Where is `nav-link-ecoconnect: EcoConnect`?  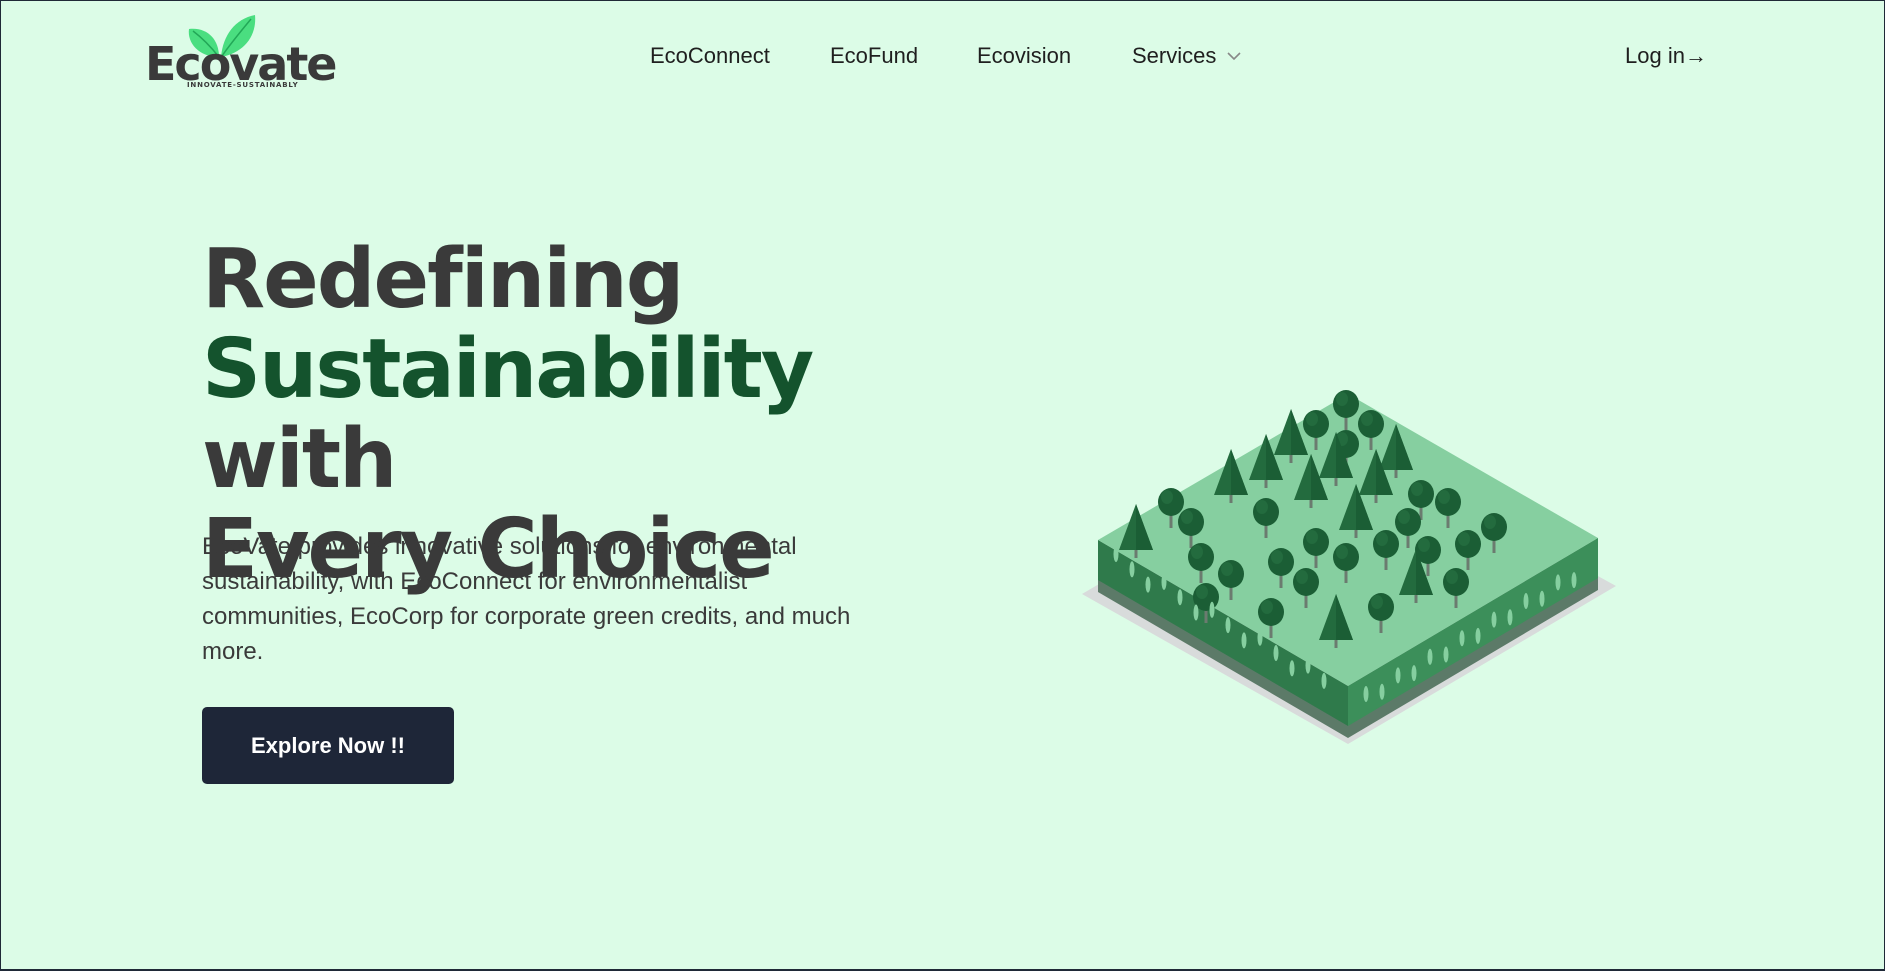
nav-link-ecoconnect: EcoConnect is located at coordinates (710, 56).